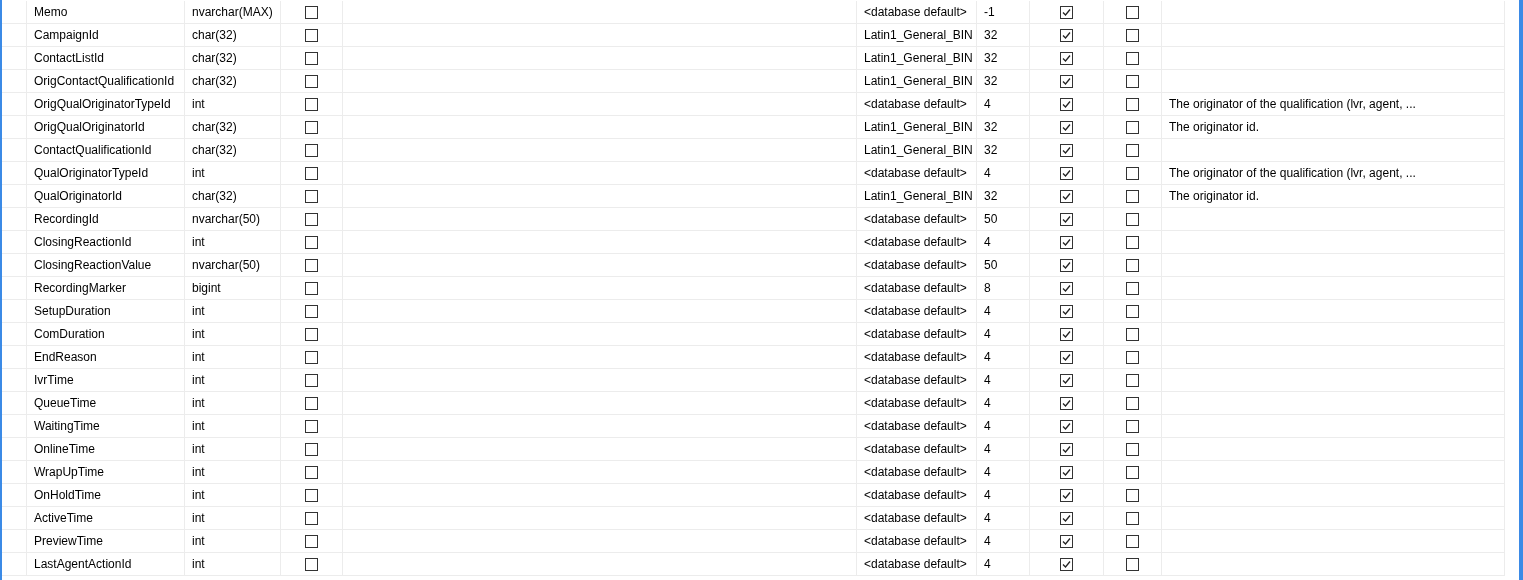  I want to click on column-name-cell: ComDuration, so click(69, 334).